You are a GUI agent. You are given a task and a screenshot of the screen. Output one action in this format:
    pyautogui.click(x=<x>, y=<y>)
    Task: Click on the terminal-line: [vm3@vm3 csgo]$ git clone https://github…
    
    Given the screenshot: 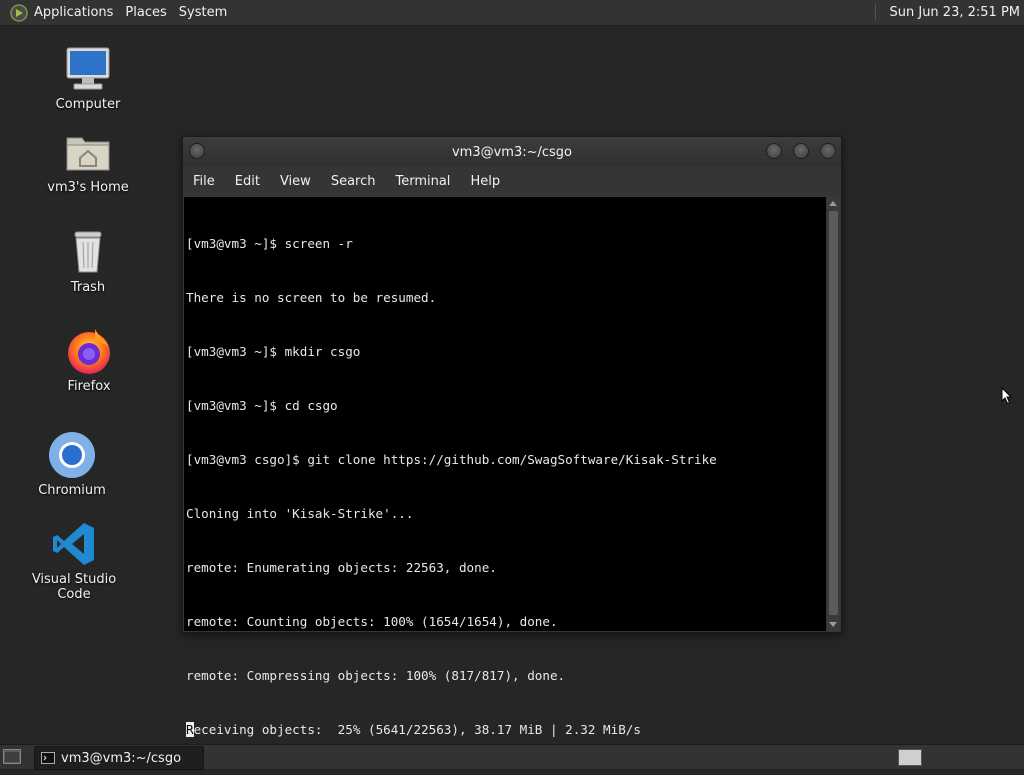 What is the action you would take?
    pyautogui.click(x=451, y=459)
    